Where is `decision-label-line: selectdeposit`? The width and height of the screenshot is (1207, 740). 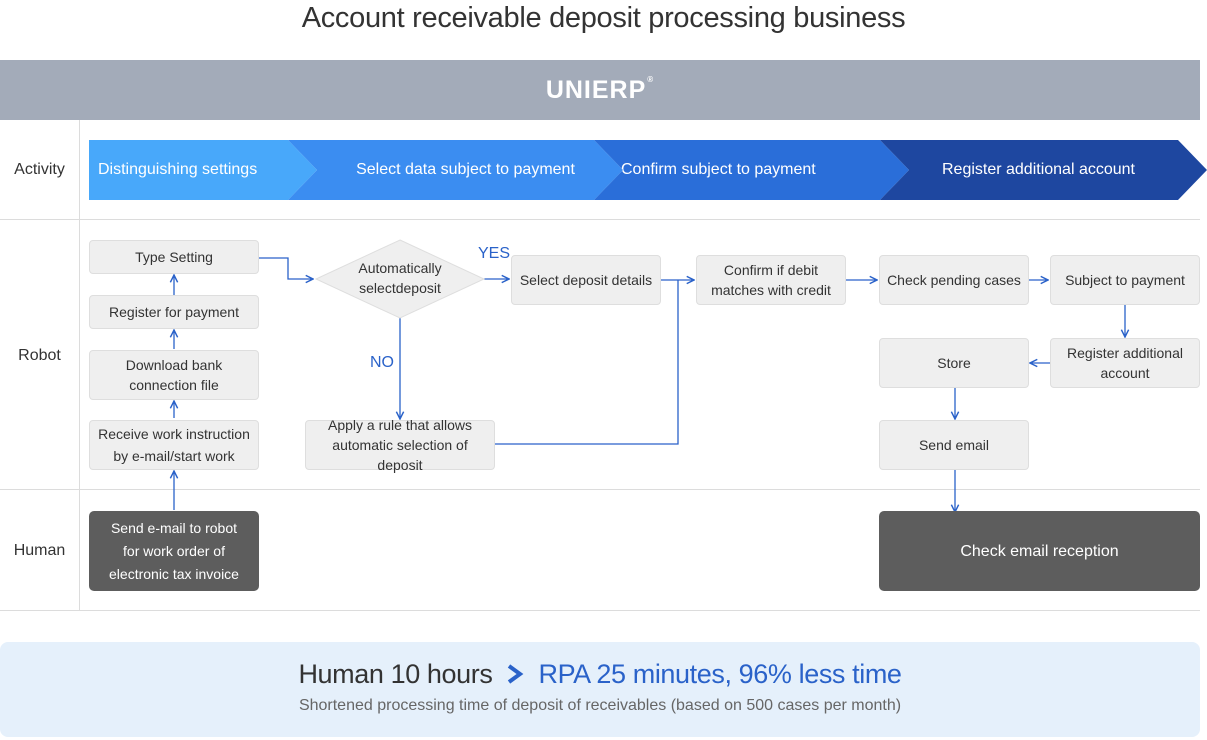
decision-label-line: selectdeposit is located at coordinates (400, 288).